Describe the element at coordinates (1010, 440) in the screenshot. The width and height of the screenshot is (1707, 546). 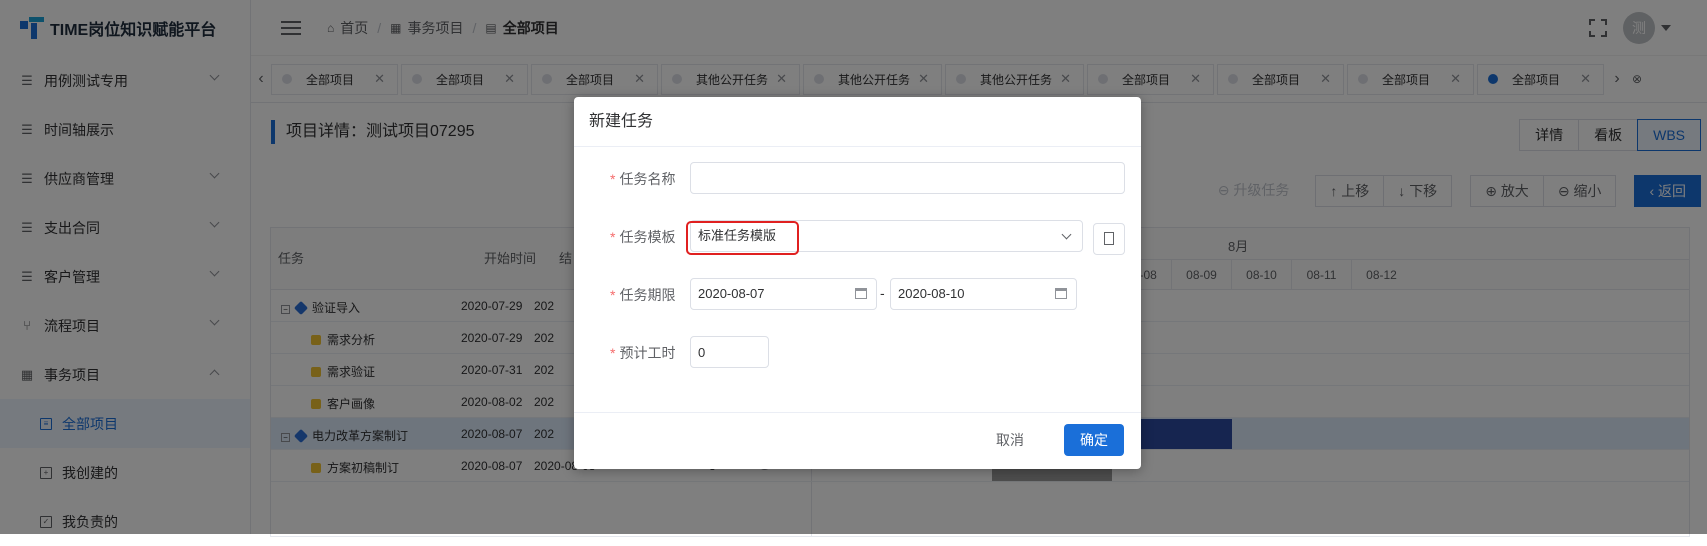
I see `cancel-button: 取消` at that location.